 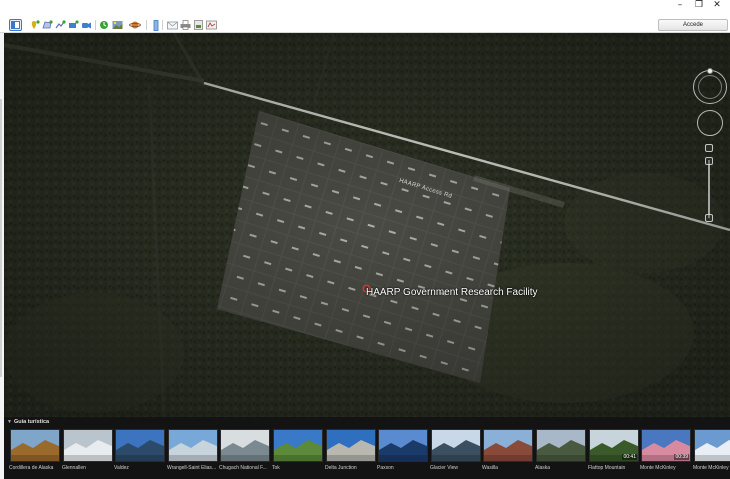 I want to click on zoom-slider, so click(x=709, y=189).